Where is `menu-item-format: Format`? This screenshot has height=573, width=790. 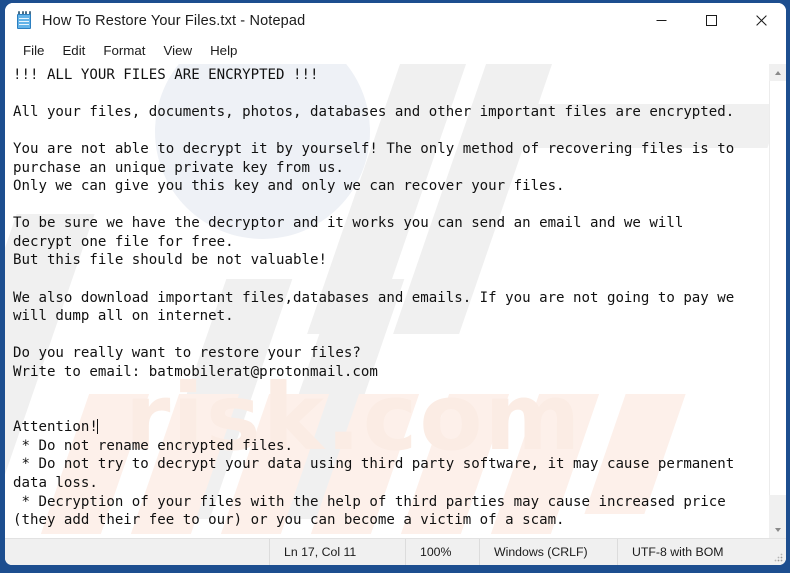 menu-item-format: Format is located at coordinates (124, 51).